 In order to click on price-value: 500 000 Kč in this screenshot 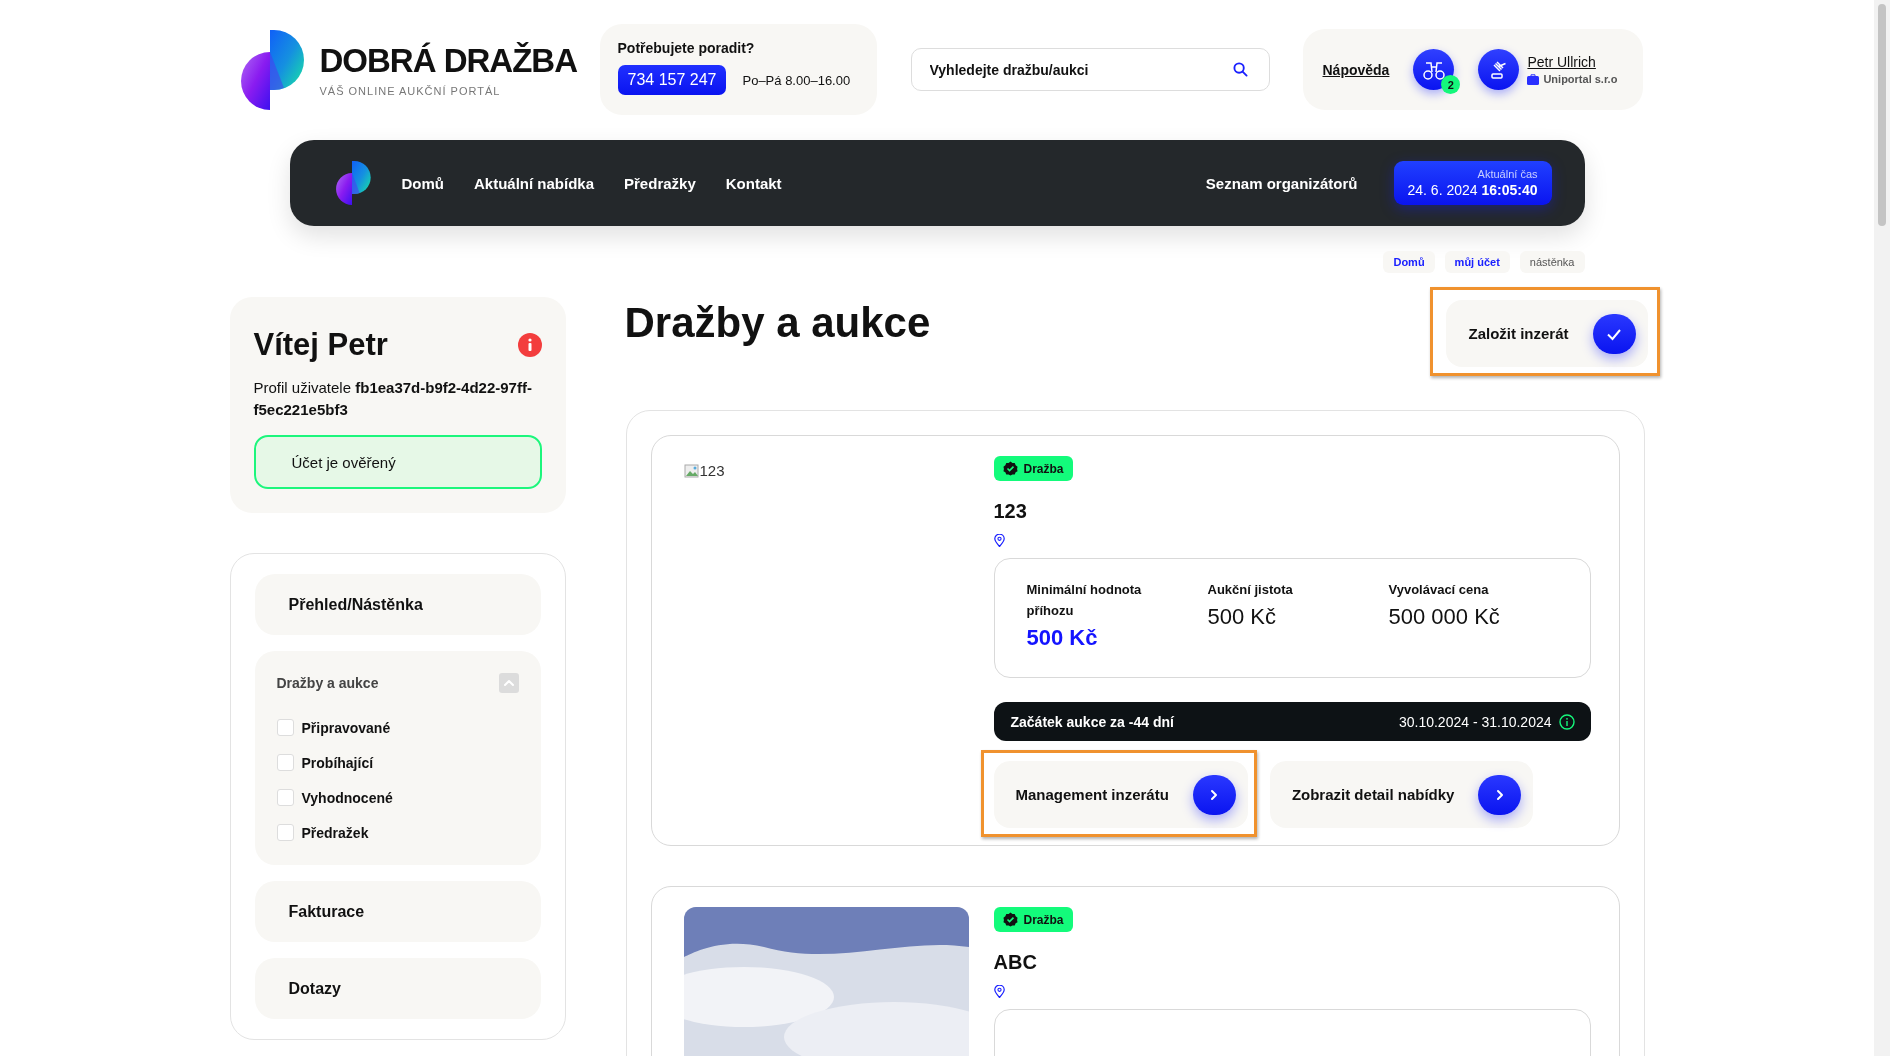, I will do `click(1444, 617)`.